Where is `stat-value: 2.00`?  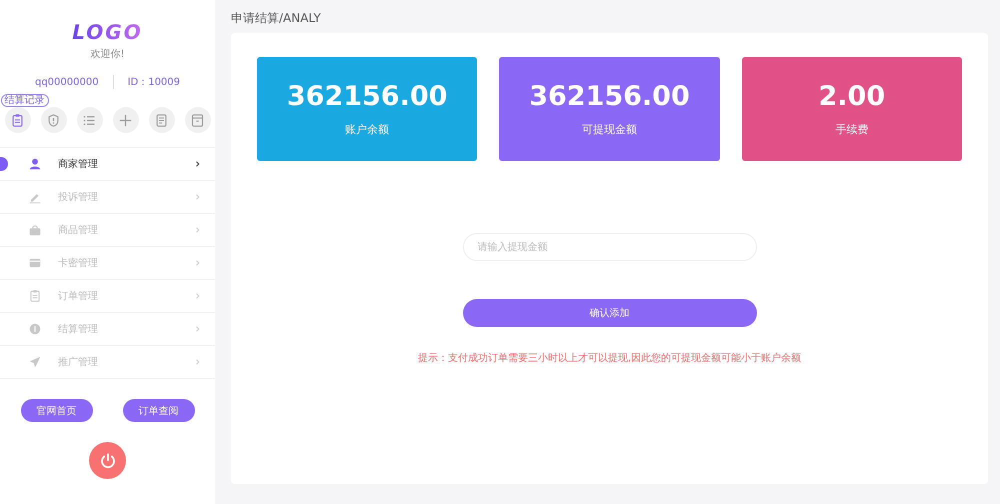 stat-value: 2.00 is located at coordinates (852, 96).